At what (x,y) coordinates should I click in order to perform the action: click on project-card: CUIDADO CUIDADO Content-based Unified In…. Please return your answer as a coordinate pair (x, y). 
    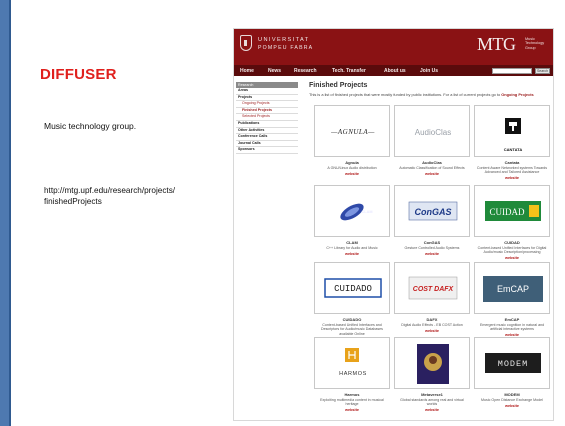
    Looking at the image, I should click on (352, 302).